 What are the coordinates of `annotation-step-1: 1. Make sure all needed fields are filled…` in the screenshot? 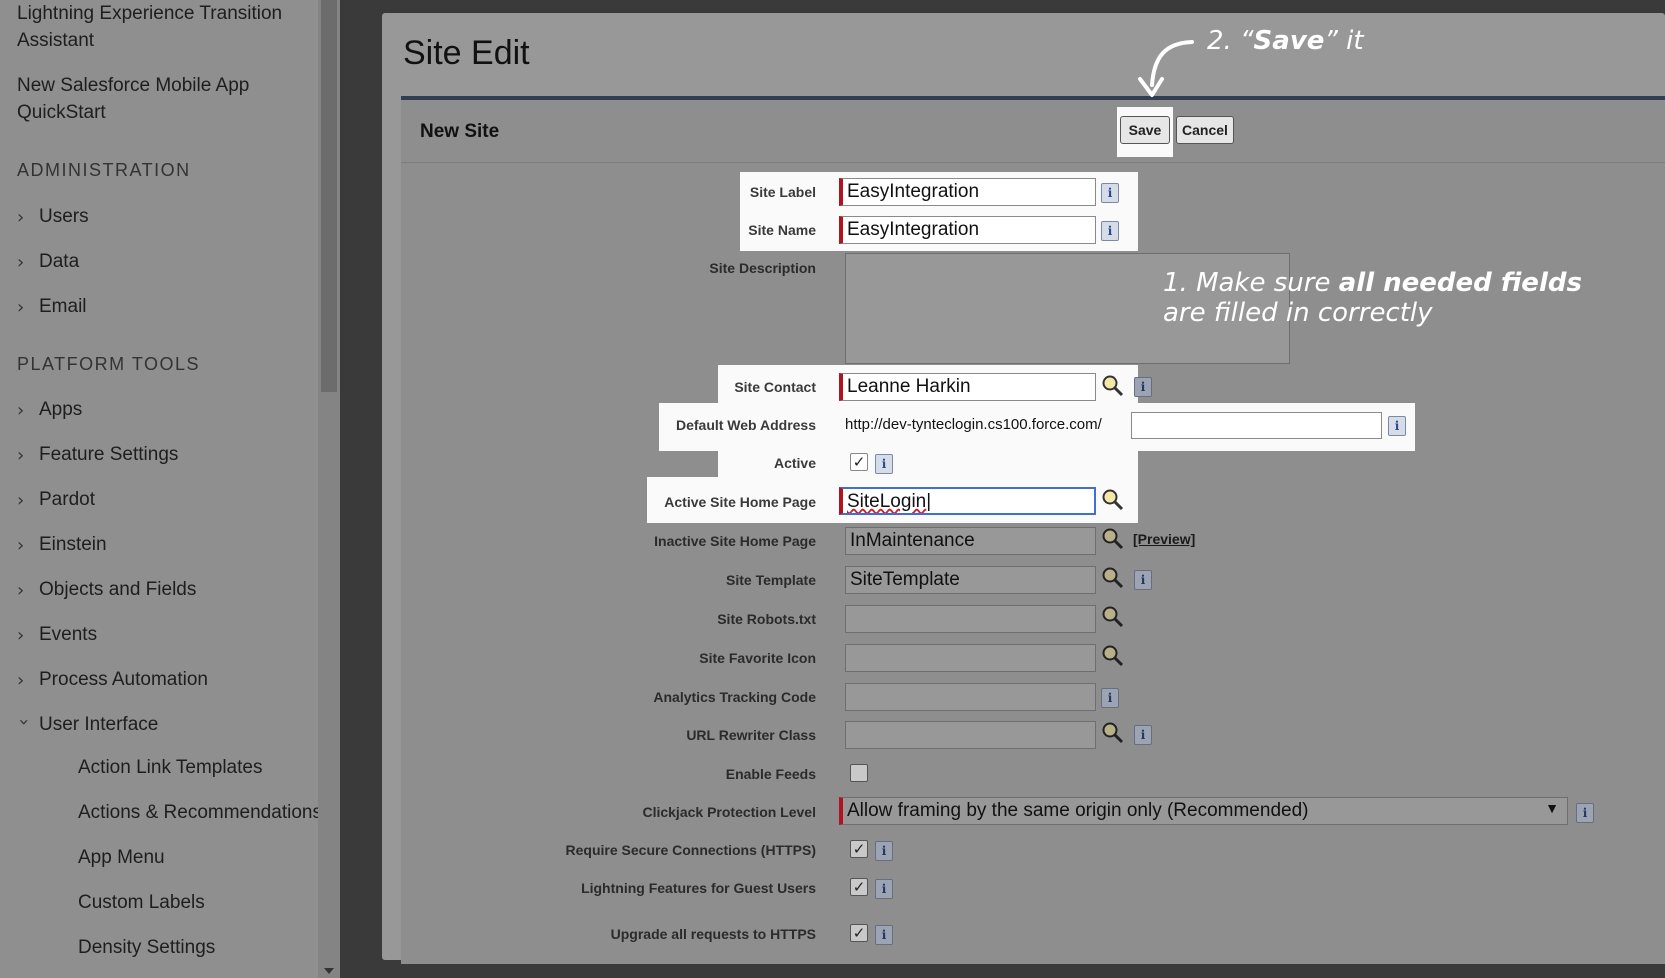 It's located at (1372, 298).